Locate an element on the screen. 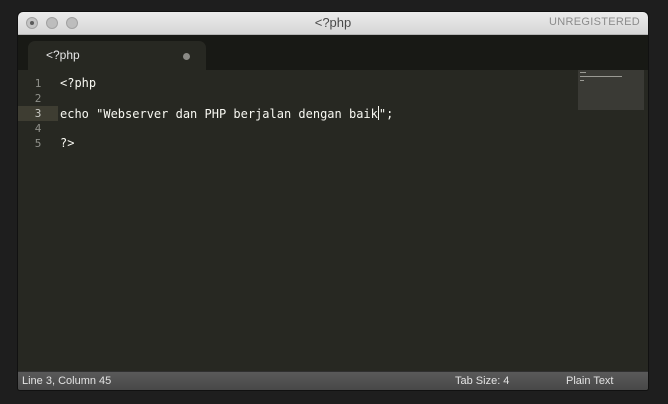  tab-label: <?php is located at coordinates (63, 55).